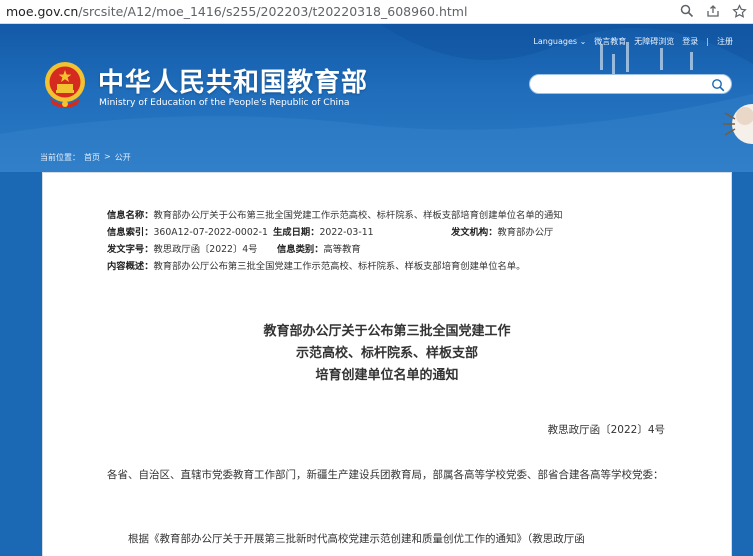  What do you see at coordinates (346, 232) in the screenshot?
I see `info-date-value: 2022-03-11` at bounding box center [346, 232].